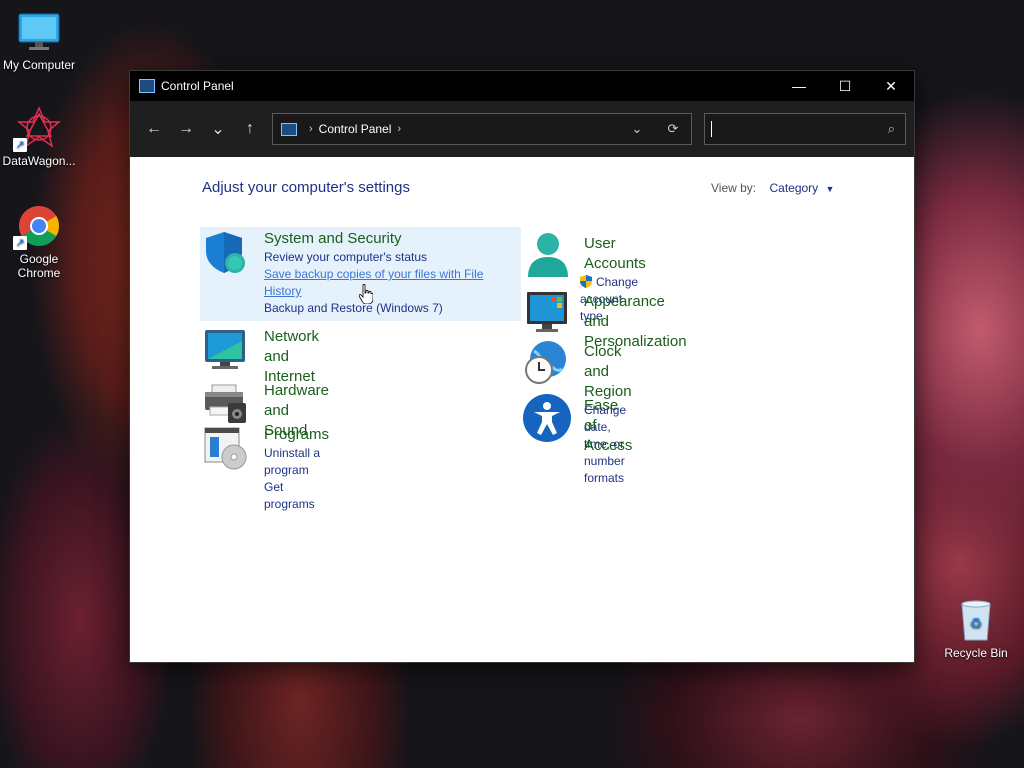 The height and width of the screenshot is (768, 1024). What do you see at coordinates (545, 254) in the screenshot?
I see `user-icon` at bounding box center [545, 254].